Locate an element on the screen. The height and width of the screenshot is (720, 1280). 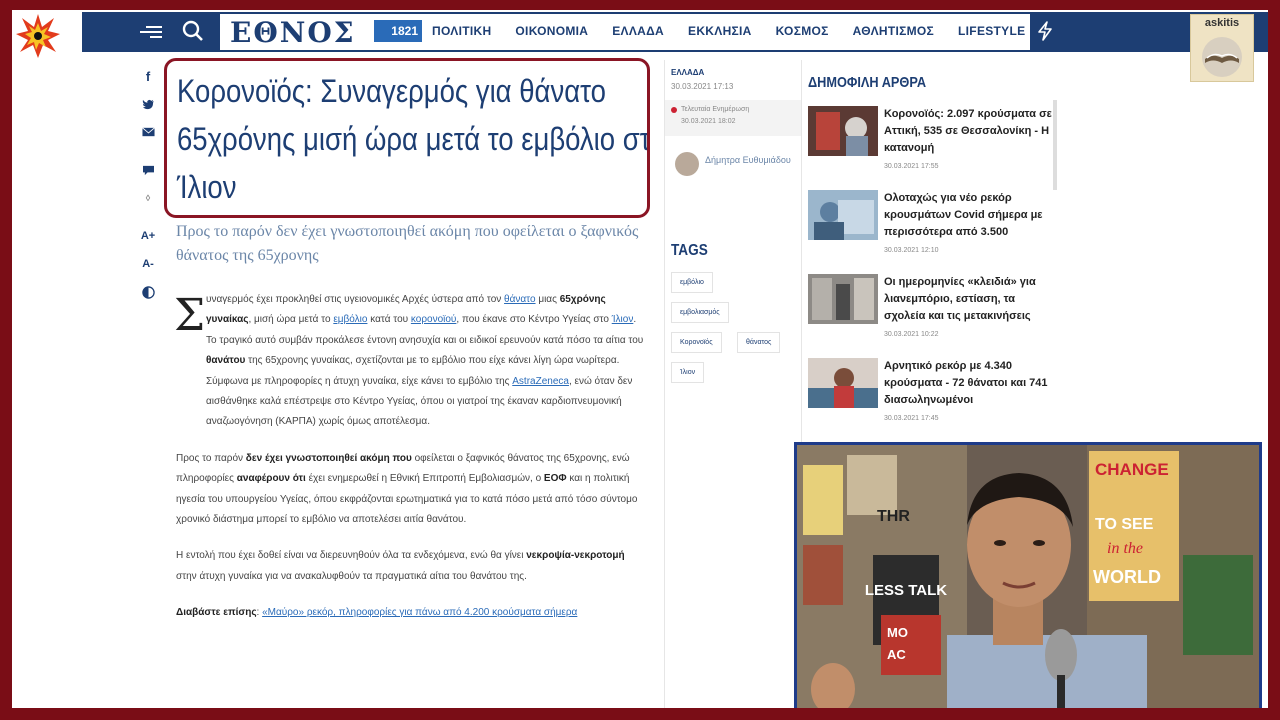
font-increase-button: A+ is located at coordinates (148, 236).